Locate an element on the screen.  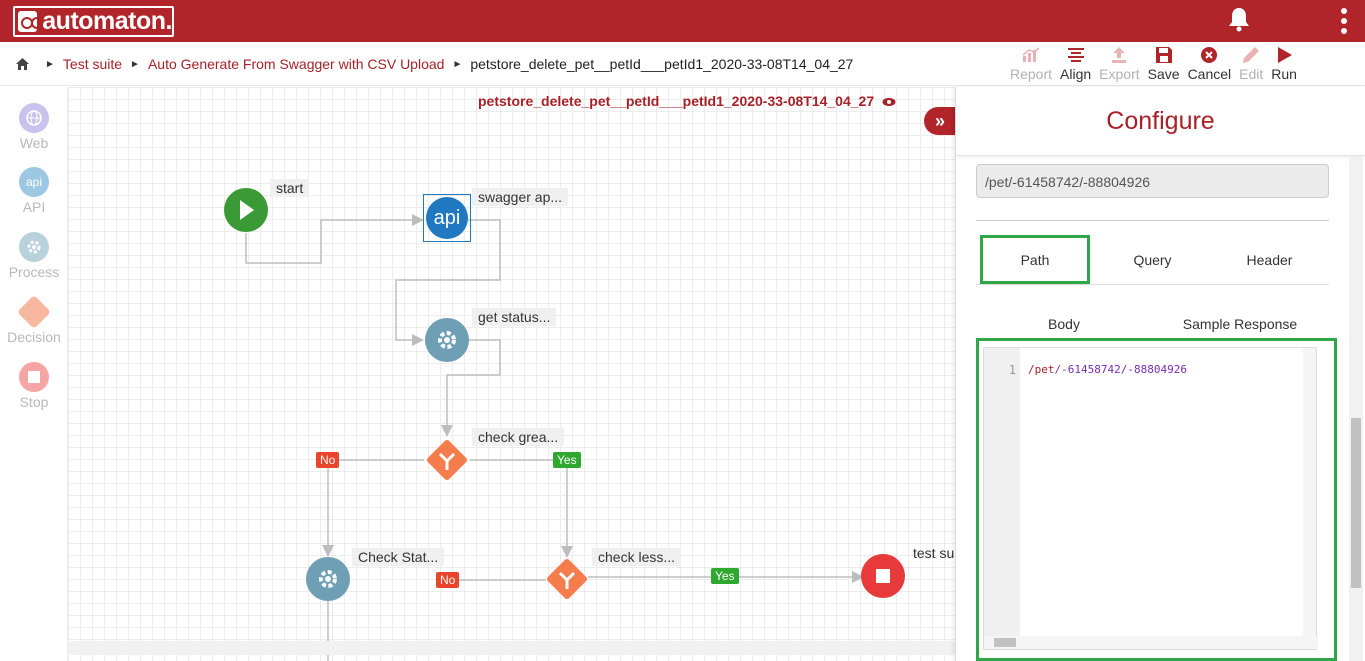
editor-horizontal-scrollbar is located at coordinates (1151, 642).